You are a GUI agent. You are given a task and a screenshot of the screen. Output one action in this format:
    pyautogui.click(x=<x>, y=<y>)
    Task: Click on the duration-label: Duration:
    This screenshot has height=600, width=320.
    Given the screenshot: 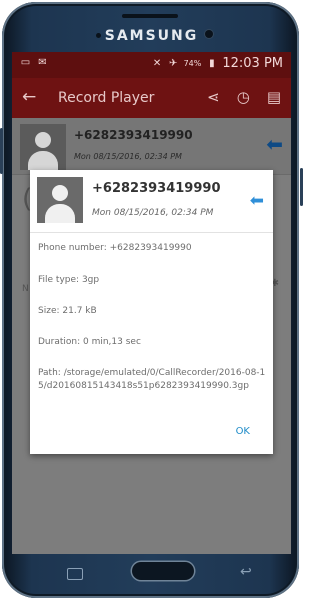 What is the action you would take?
    pyautogui.click(x=59, y=342)
    